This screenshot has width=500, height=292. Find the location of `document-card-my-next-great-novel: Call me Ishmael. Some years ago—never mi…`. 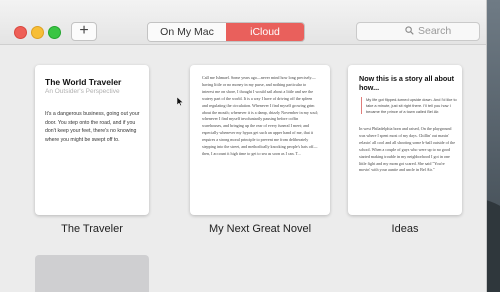

document-card-my-next-great-novel: Call me Ishmael. Some years ago—never mi… is located at coordinates (260, 140).